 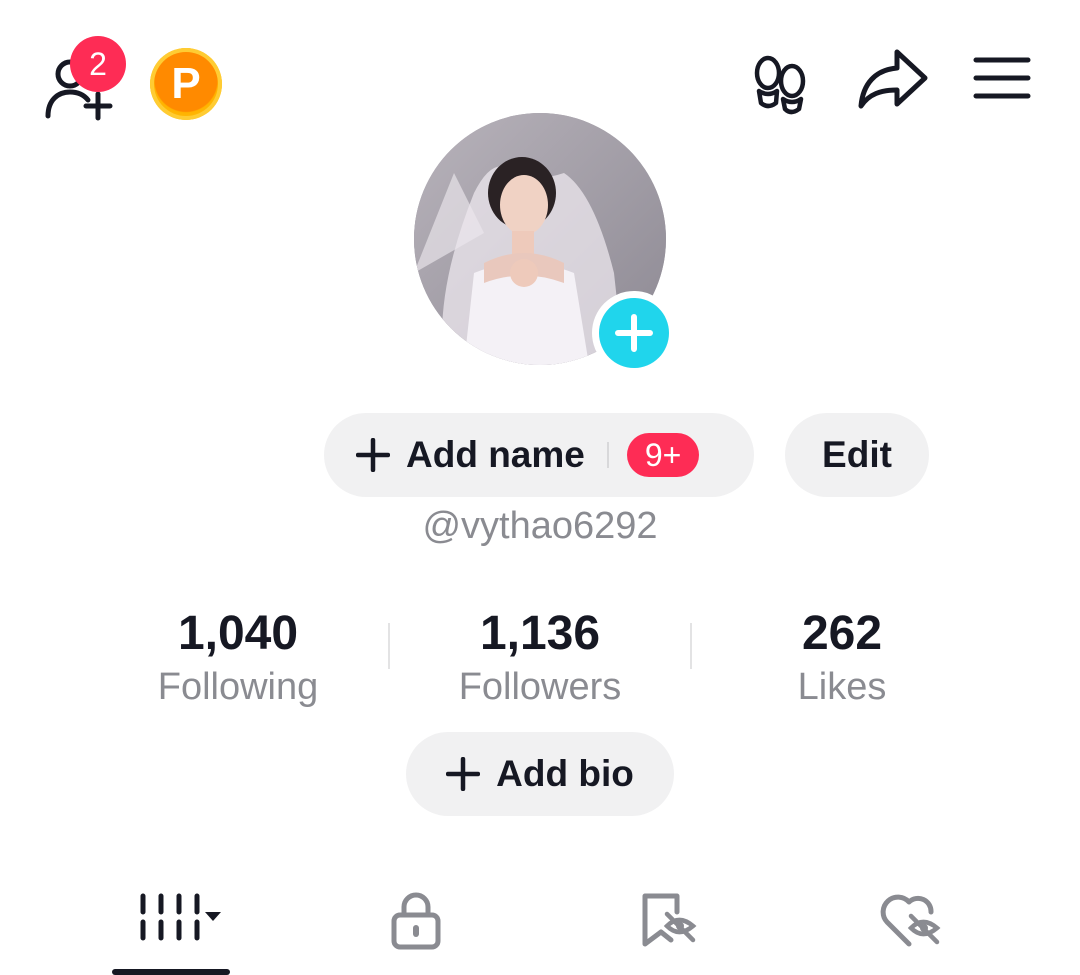 I want to click on footprints-button, so click(x=780, y=83).